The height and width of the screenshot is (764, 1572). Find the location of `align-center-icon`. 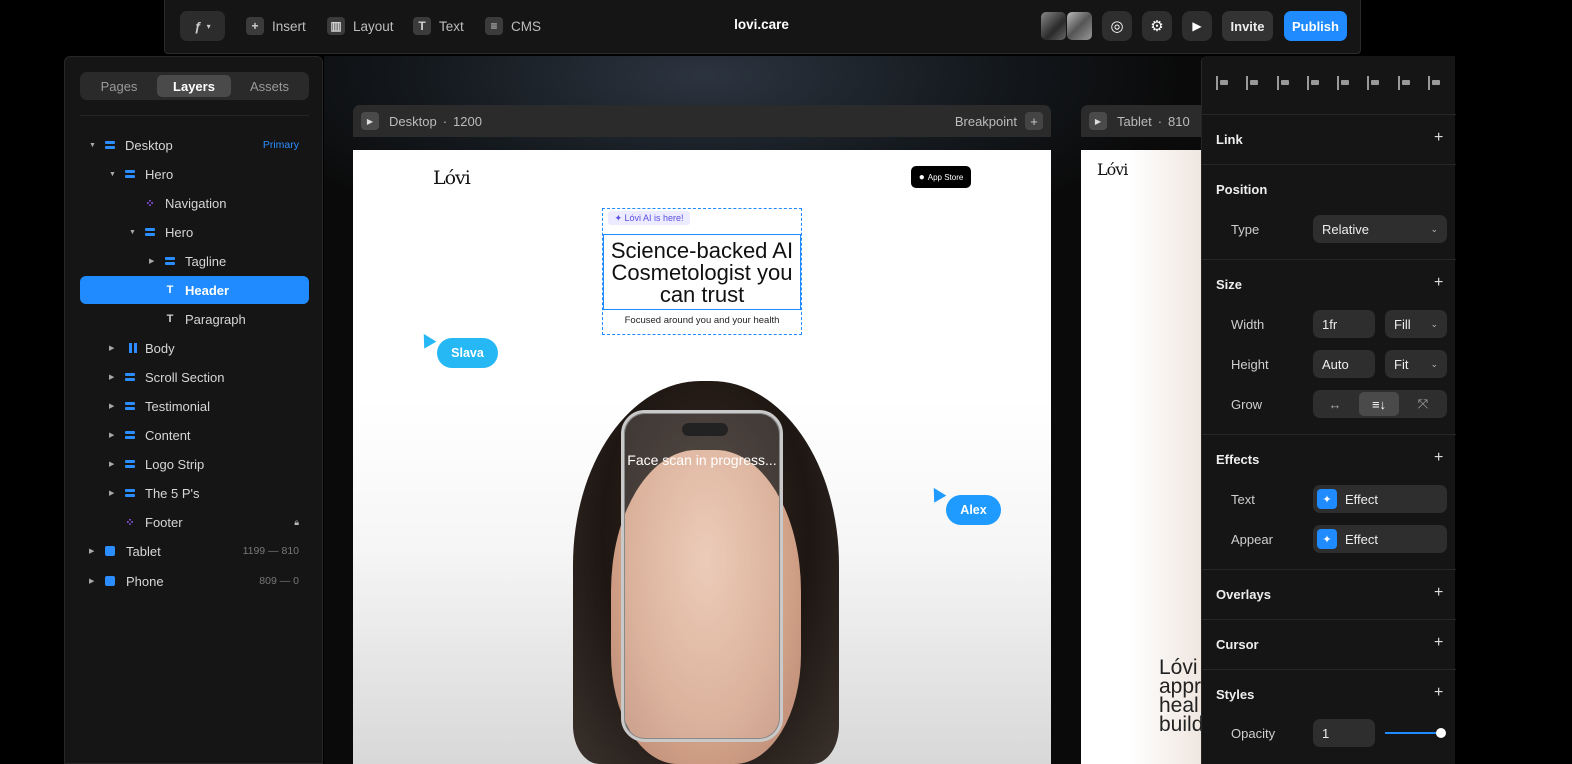

align-center-icon is located at coordinates (1253, 83).